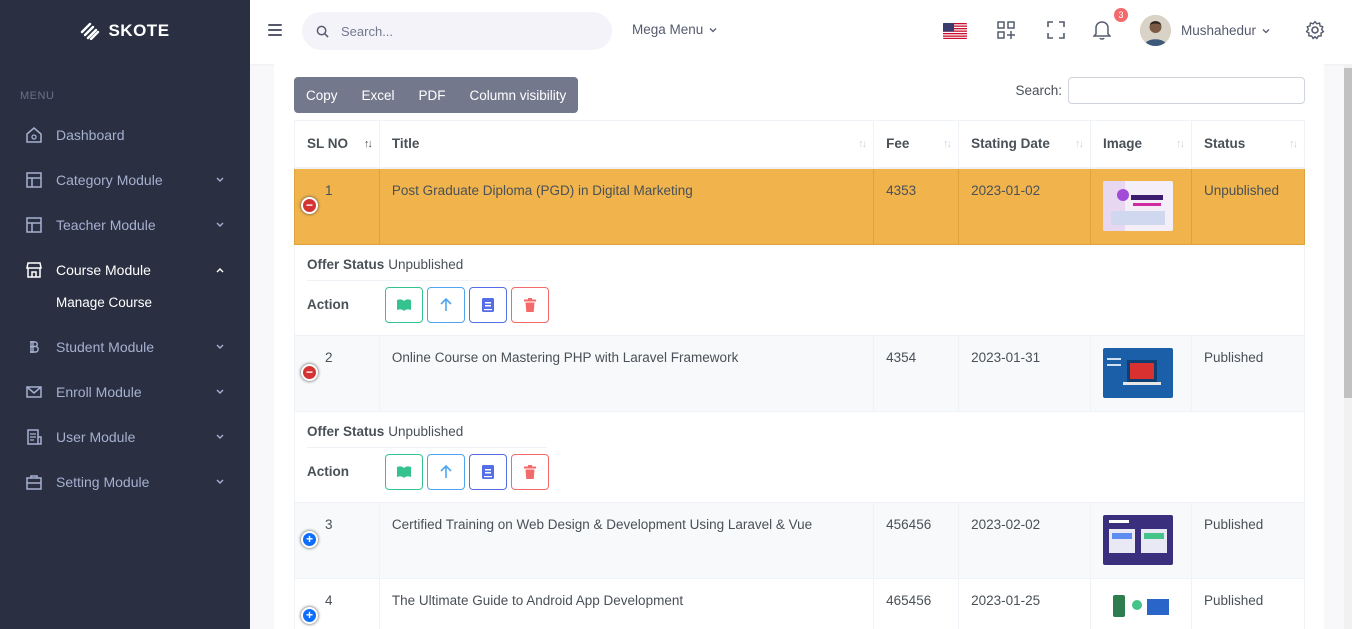  What do you see at coordinates (34, 482) in the screenshot?
I see `briefcase-icon` at bounding box center [34, 482].